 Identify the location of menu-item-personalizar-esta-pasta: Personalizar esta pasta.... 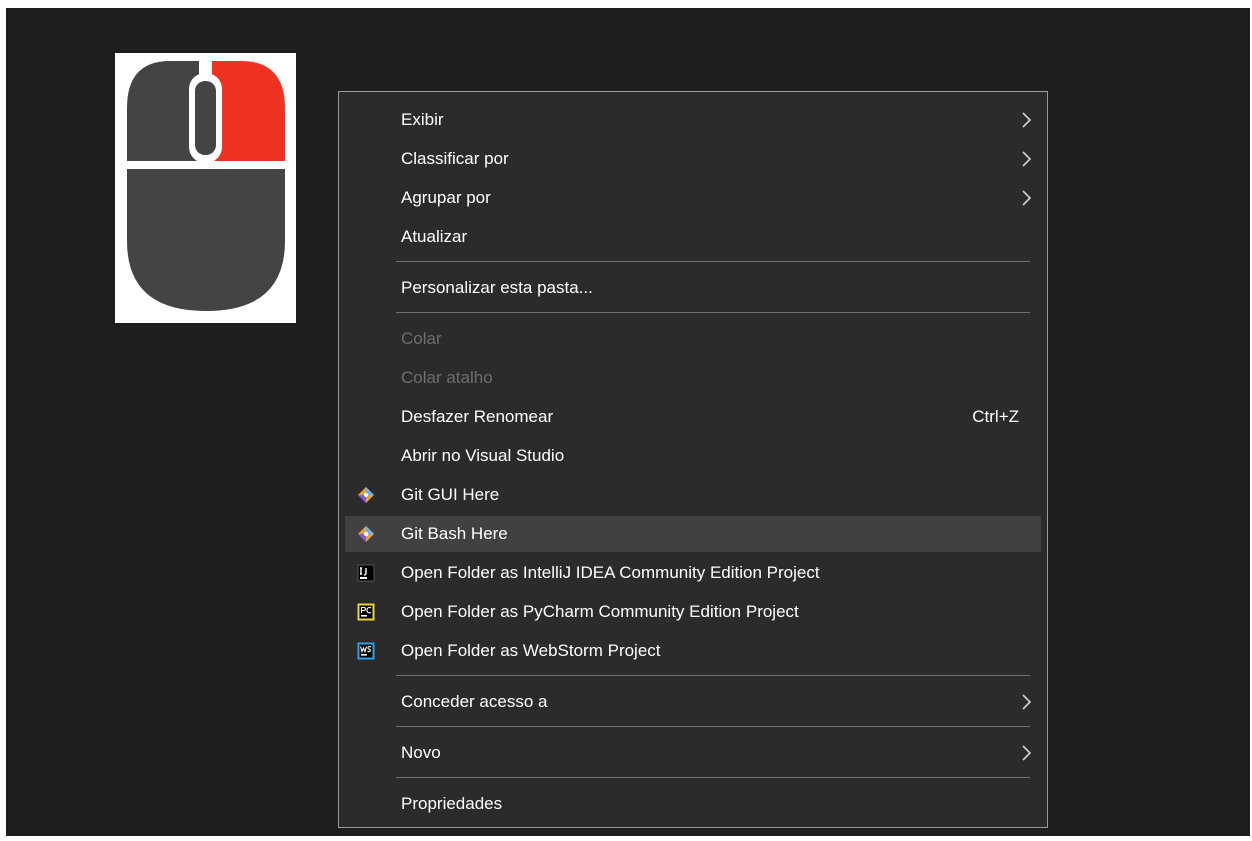
(693, 288).